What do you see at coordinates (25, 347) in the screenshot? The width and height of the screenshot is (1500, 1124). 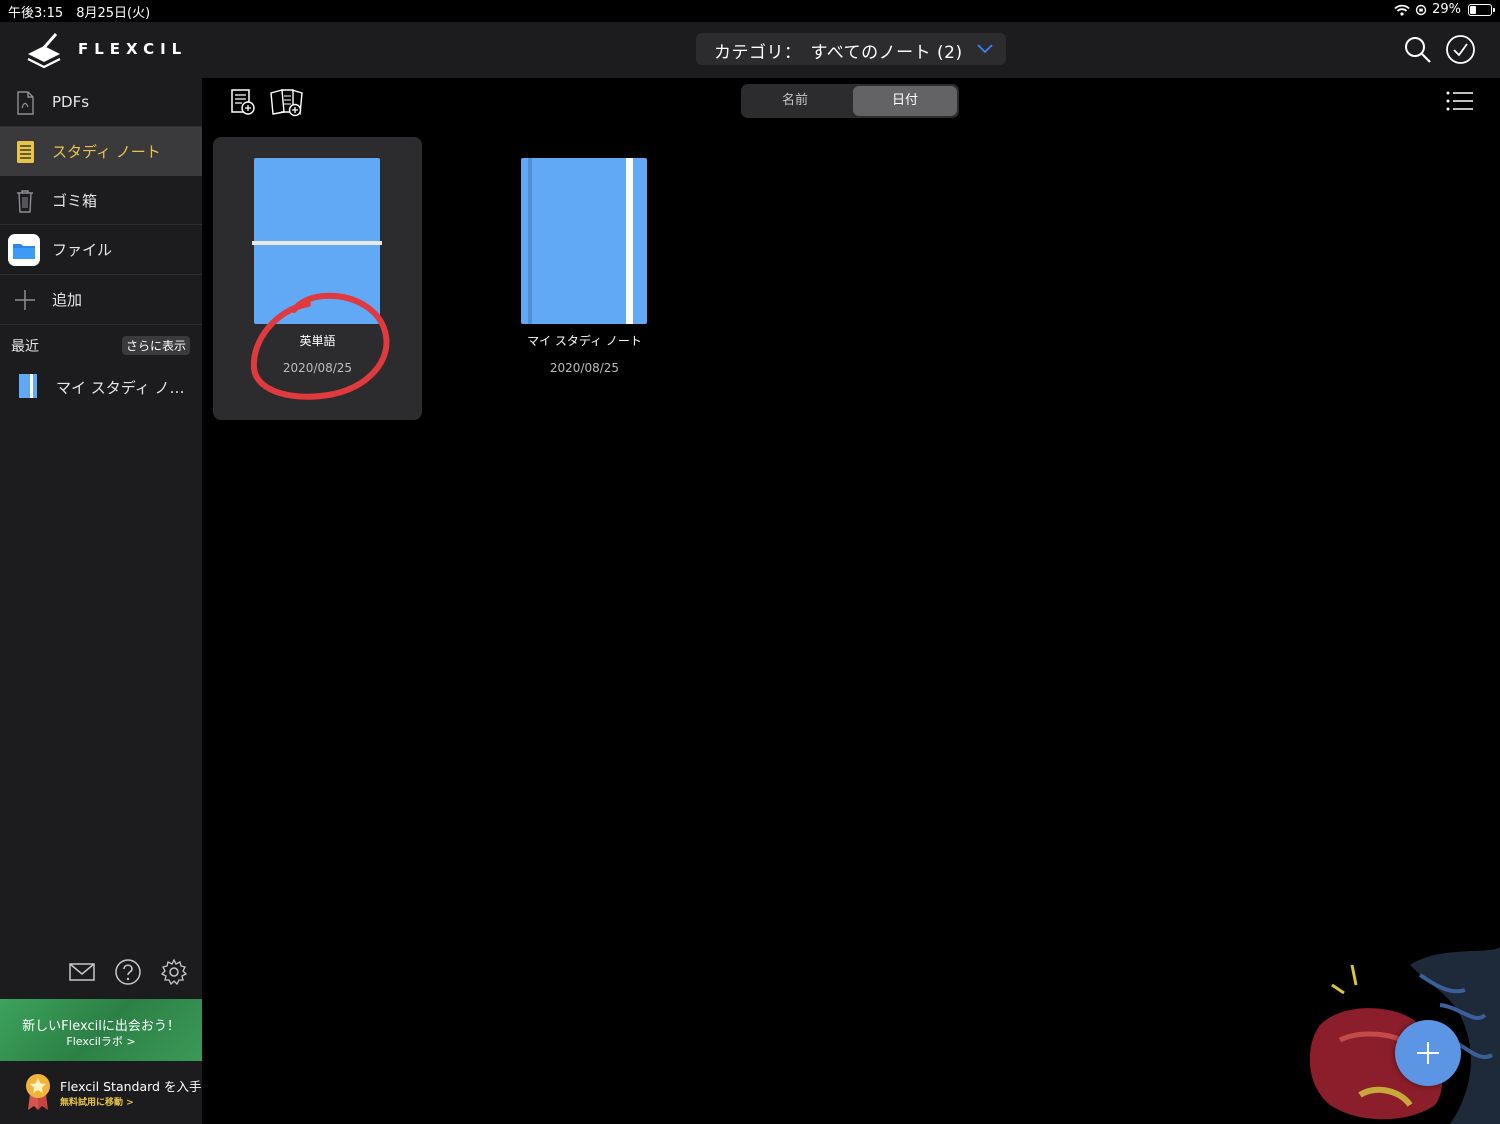 I see `recent-heading: 最近` at bounding box center [25, 347].